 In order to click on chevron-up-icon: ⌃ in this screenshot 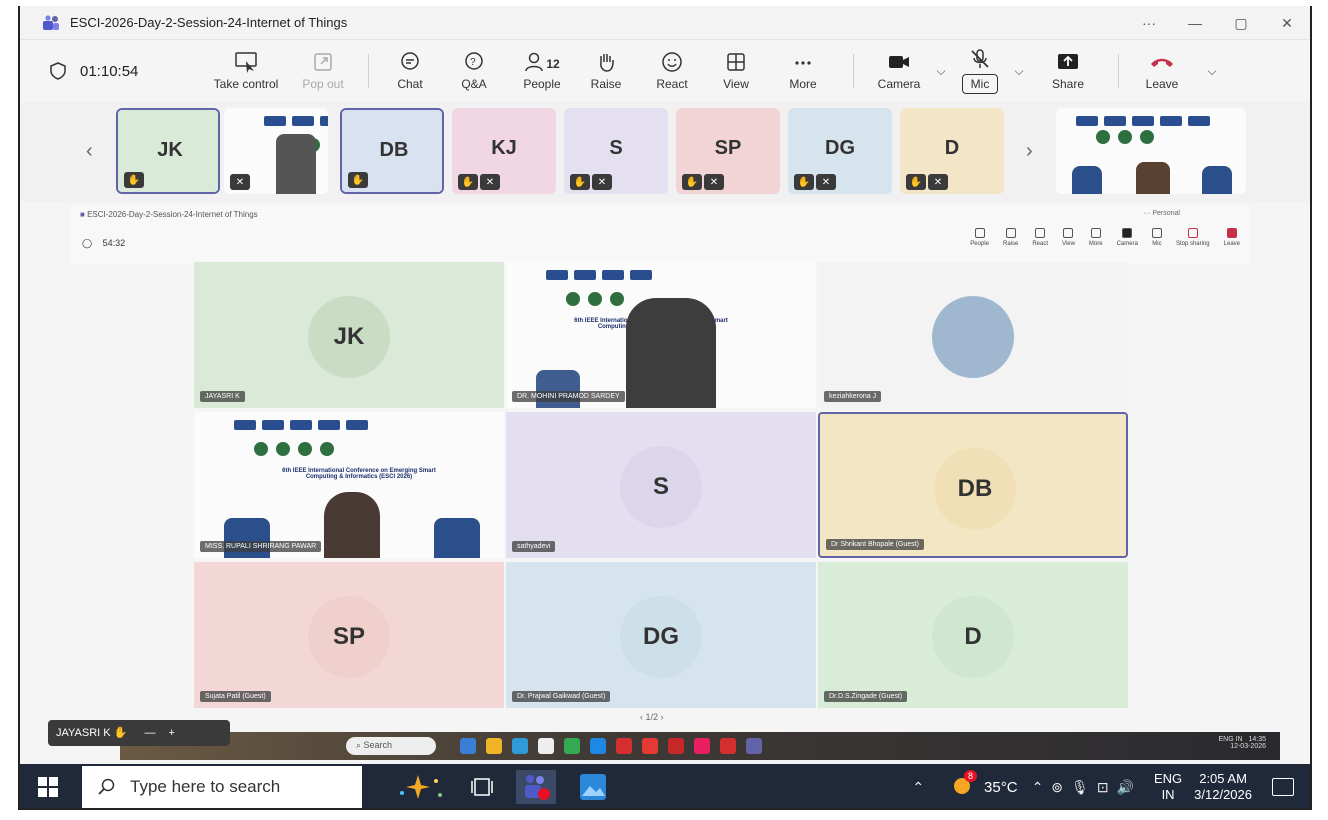, I will do `click(1038, 787)`.